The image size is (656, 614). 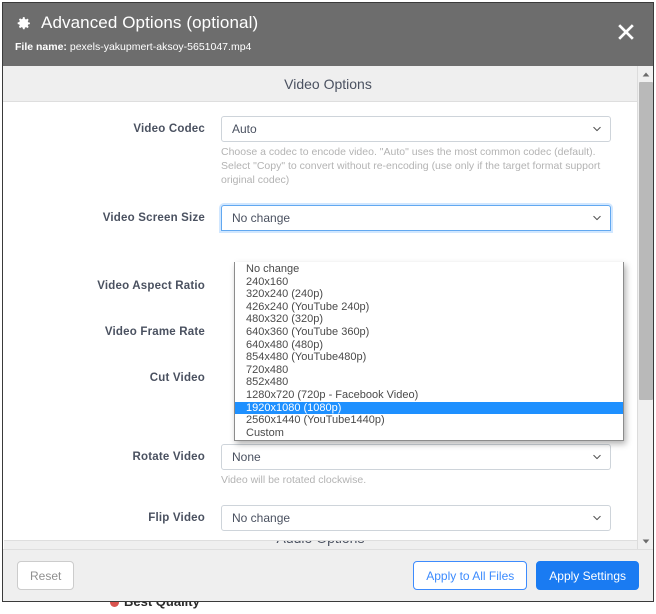 I want to click on dropdown-option: 720x480, so click(x=429, y=370).